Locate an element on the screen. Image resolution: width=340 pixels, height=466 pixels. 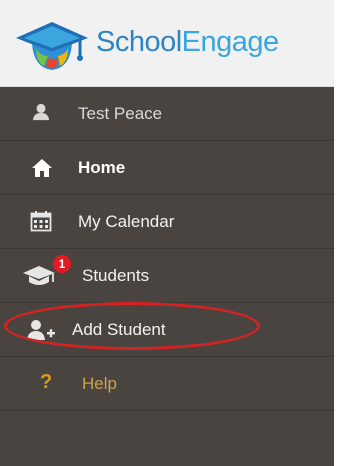
question-icon: ? is located at coordinates (46, 382).